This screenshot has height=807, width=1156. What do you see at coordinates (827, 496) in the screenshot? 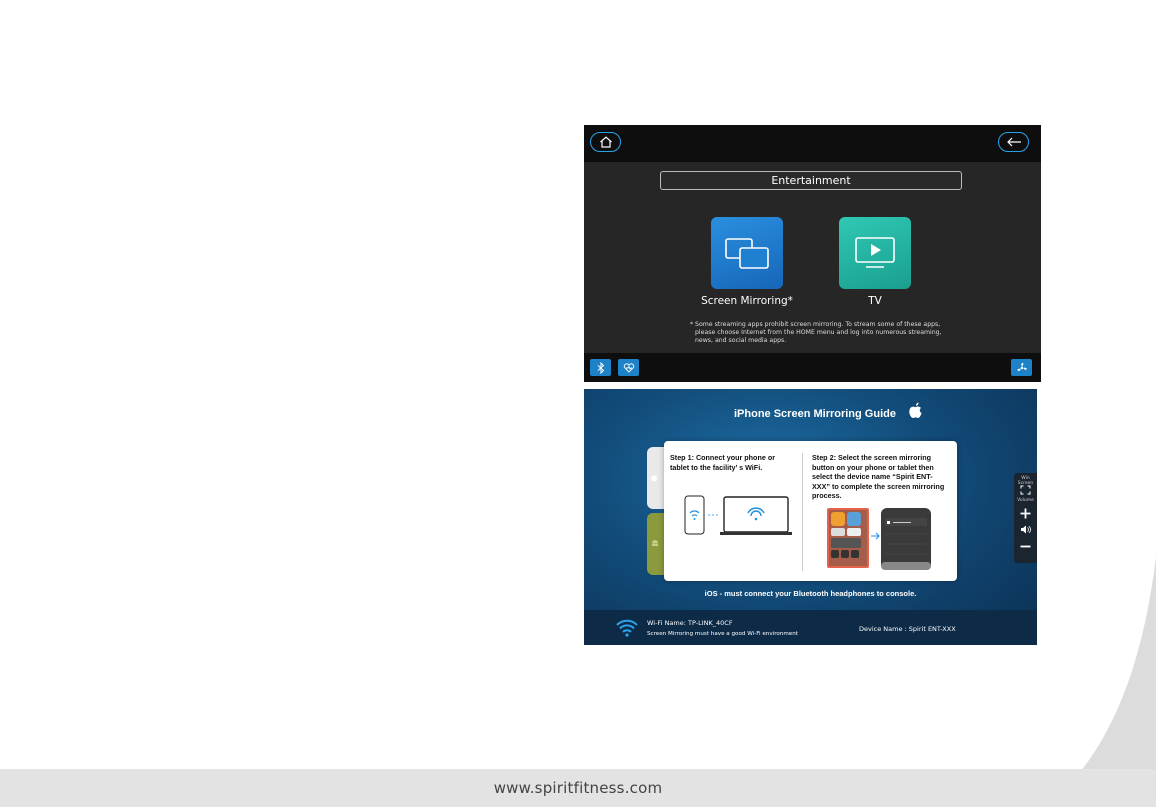
I see `step2-line: process.` at bounding box center [827, 496].